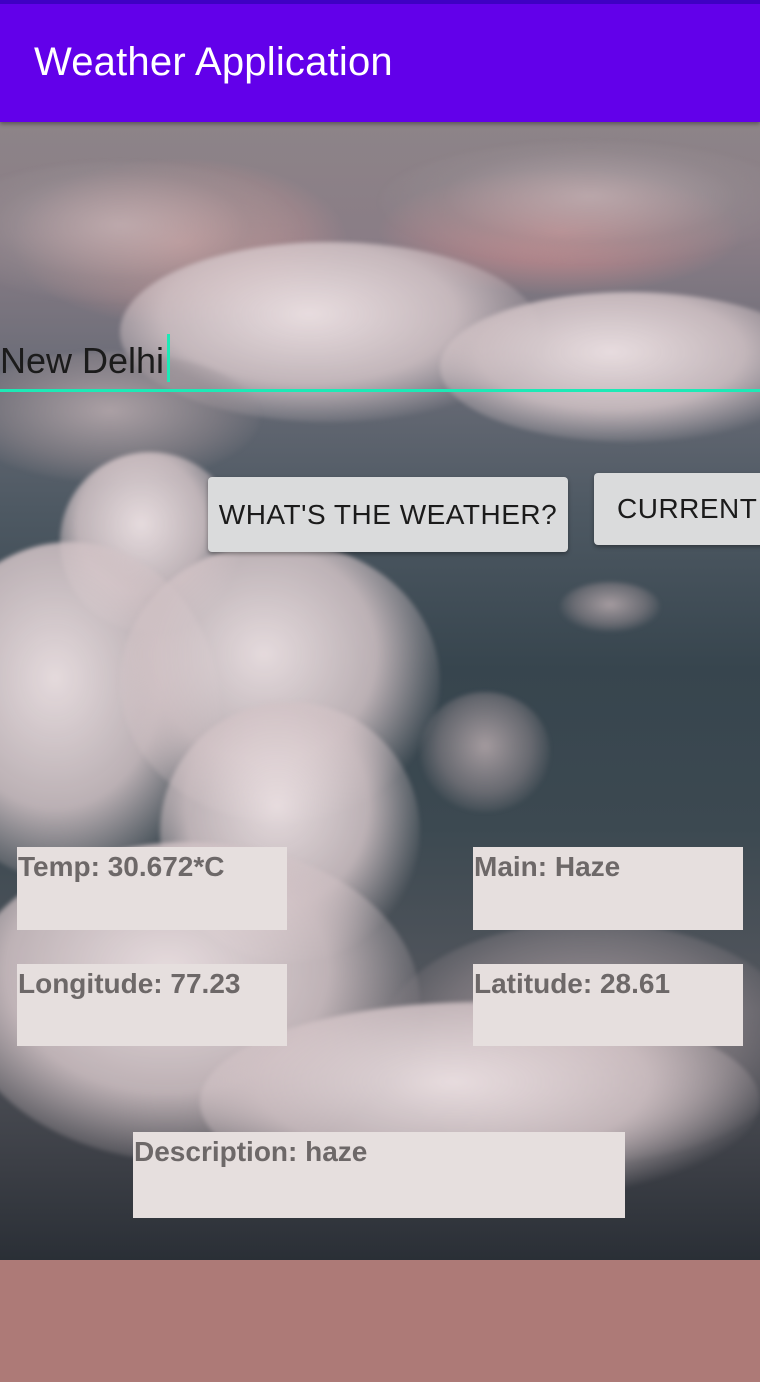  Describe the element at coordinates (152, 1005) in the screenshot. I see `longitude-display: Longitude: 77.23` at that location.